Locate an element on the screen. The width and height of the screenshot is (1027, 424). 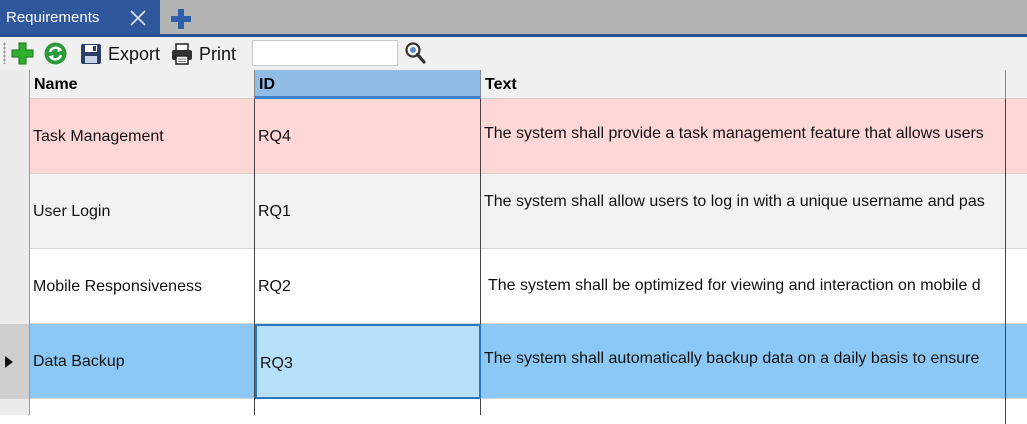
search-input is located at coordinates (325, 53).